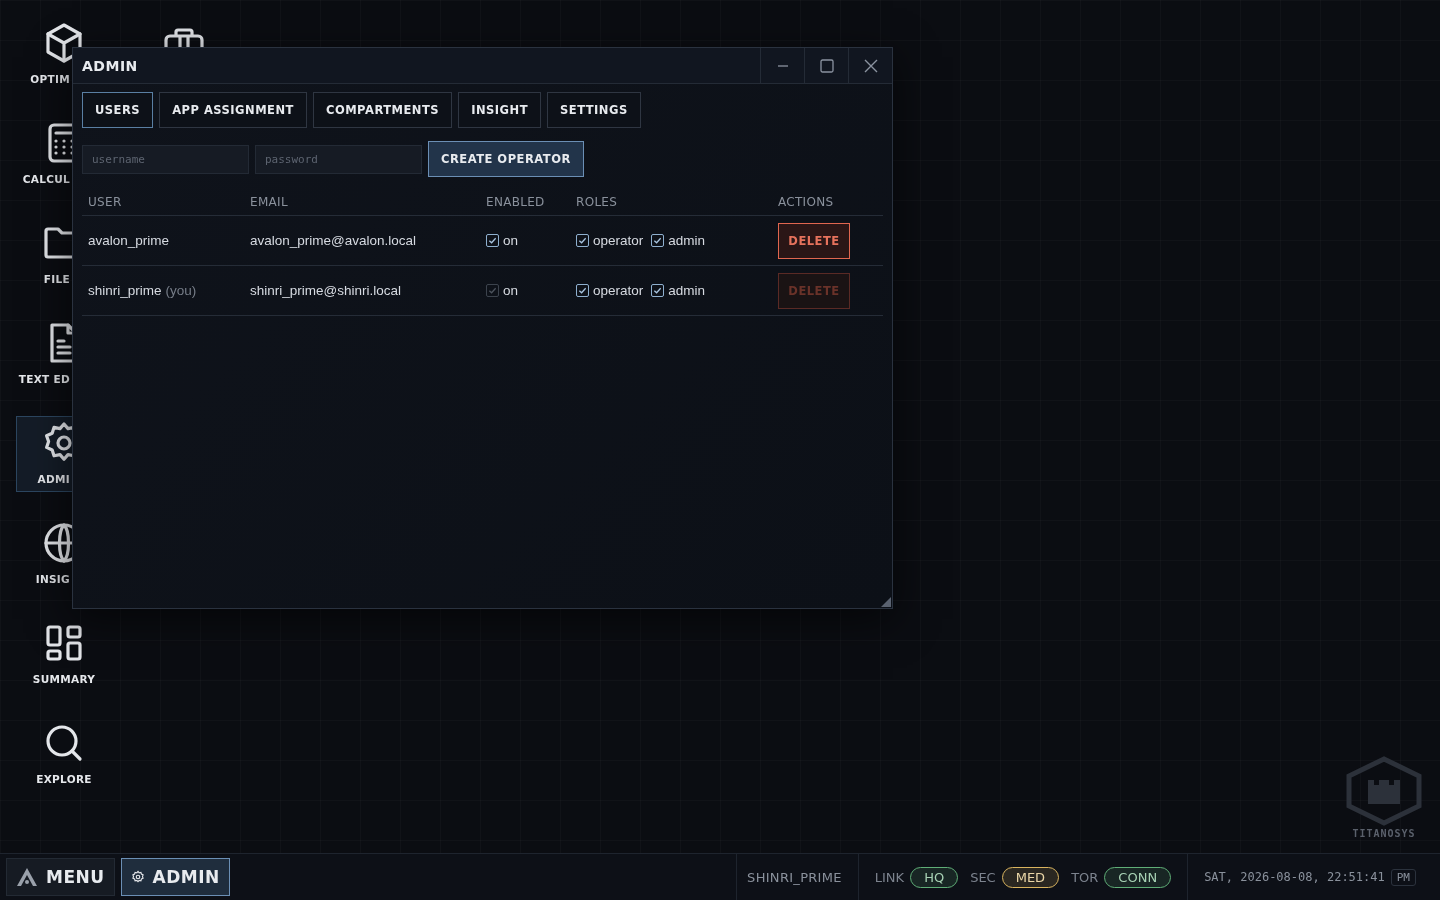  Describe the element at coordinates (889, 877) in the screenshot. I see `status-label: LINK` at that location.